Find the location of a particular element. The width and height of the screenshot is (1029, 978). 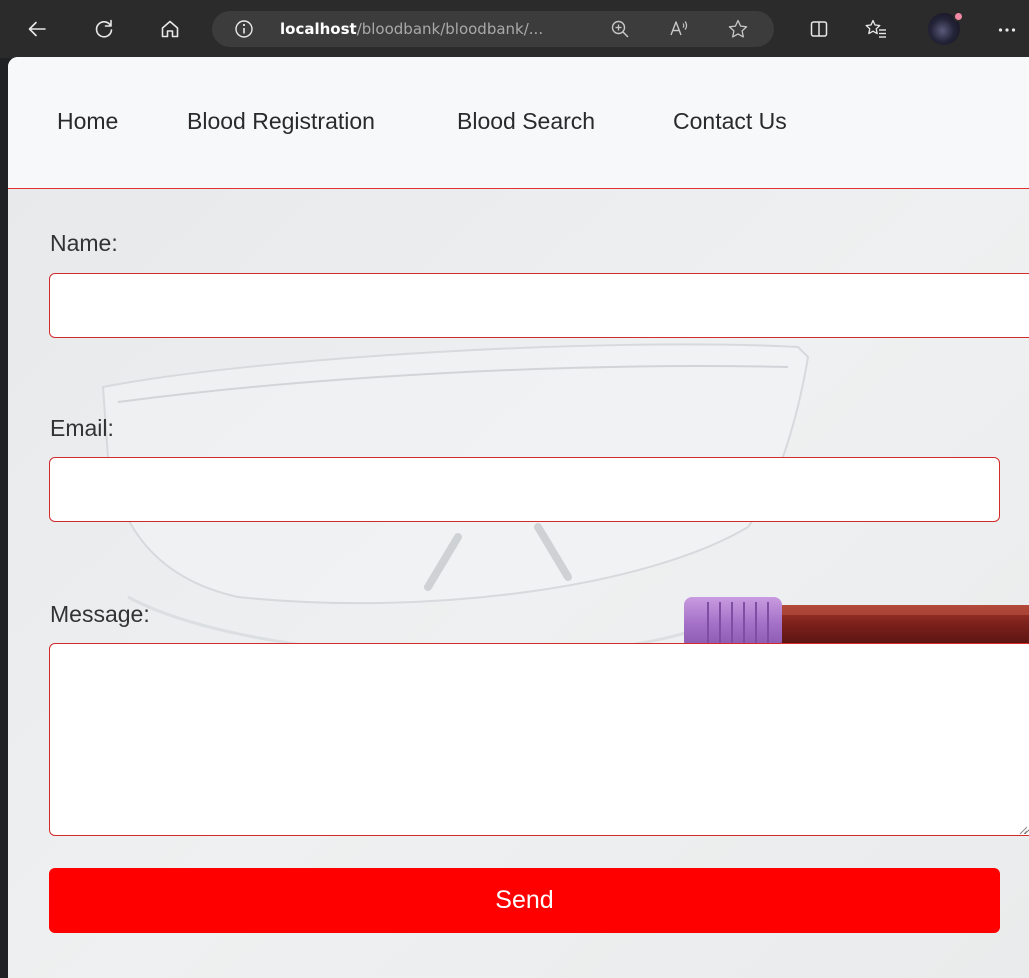

resize-grip-icon is located at coordinates (1023, 830).